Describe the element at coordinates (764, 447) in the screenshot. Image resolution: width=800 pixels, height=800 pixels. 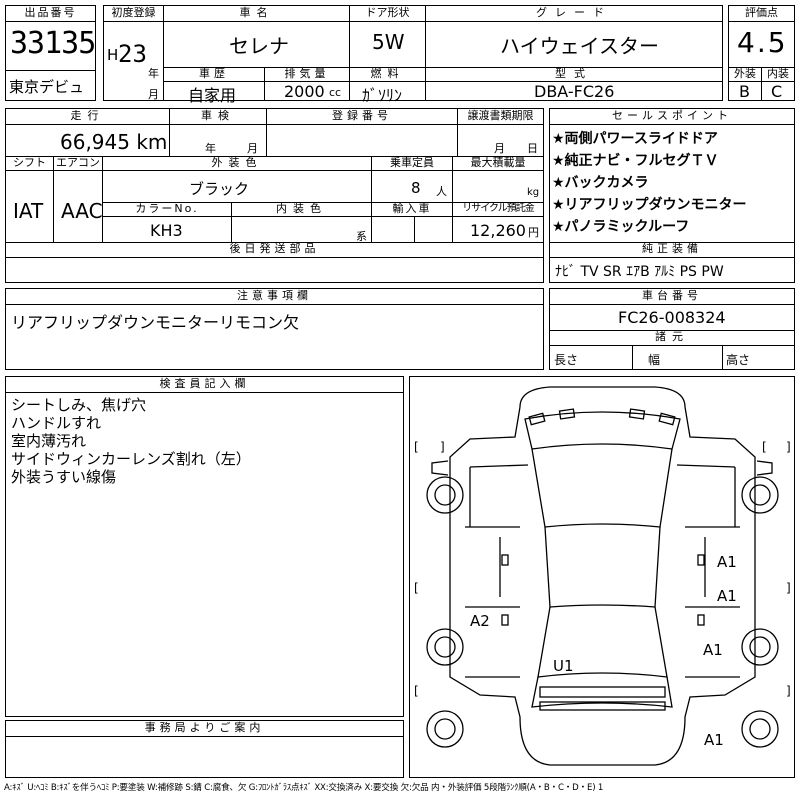
I see `bracket-right-open: [` at that location.